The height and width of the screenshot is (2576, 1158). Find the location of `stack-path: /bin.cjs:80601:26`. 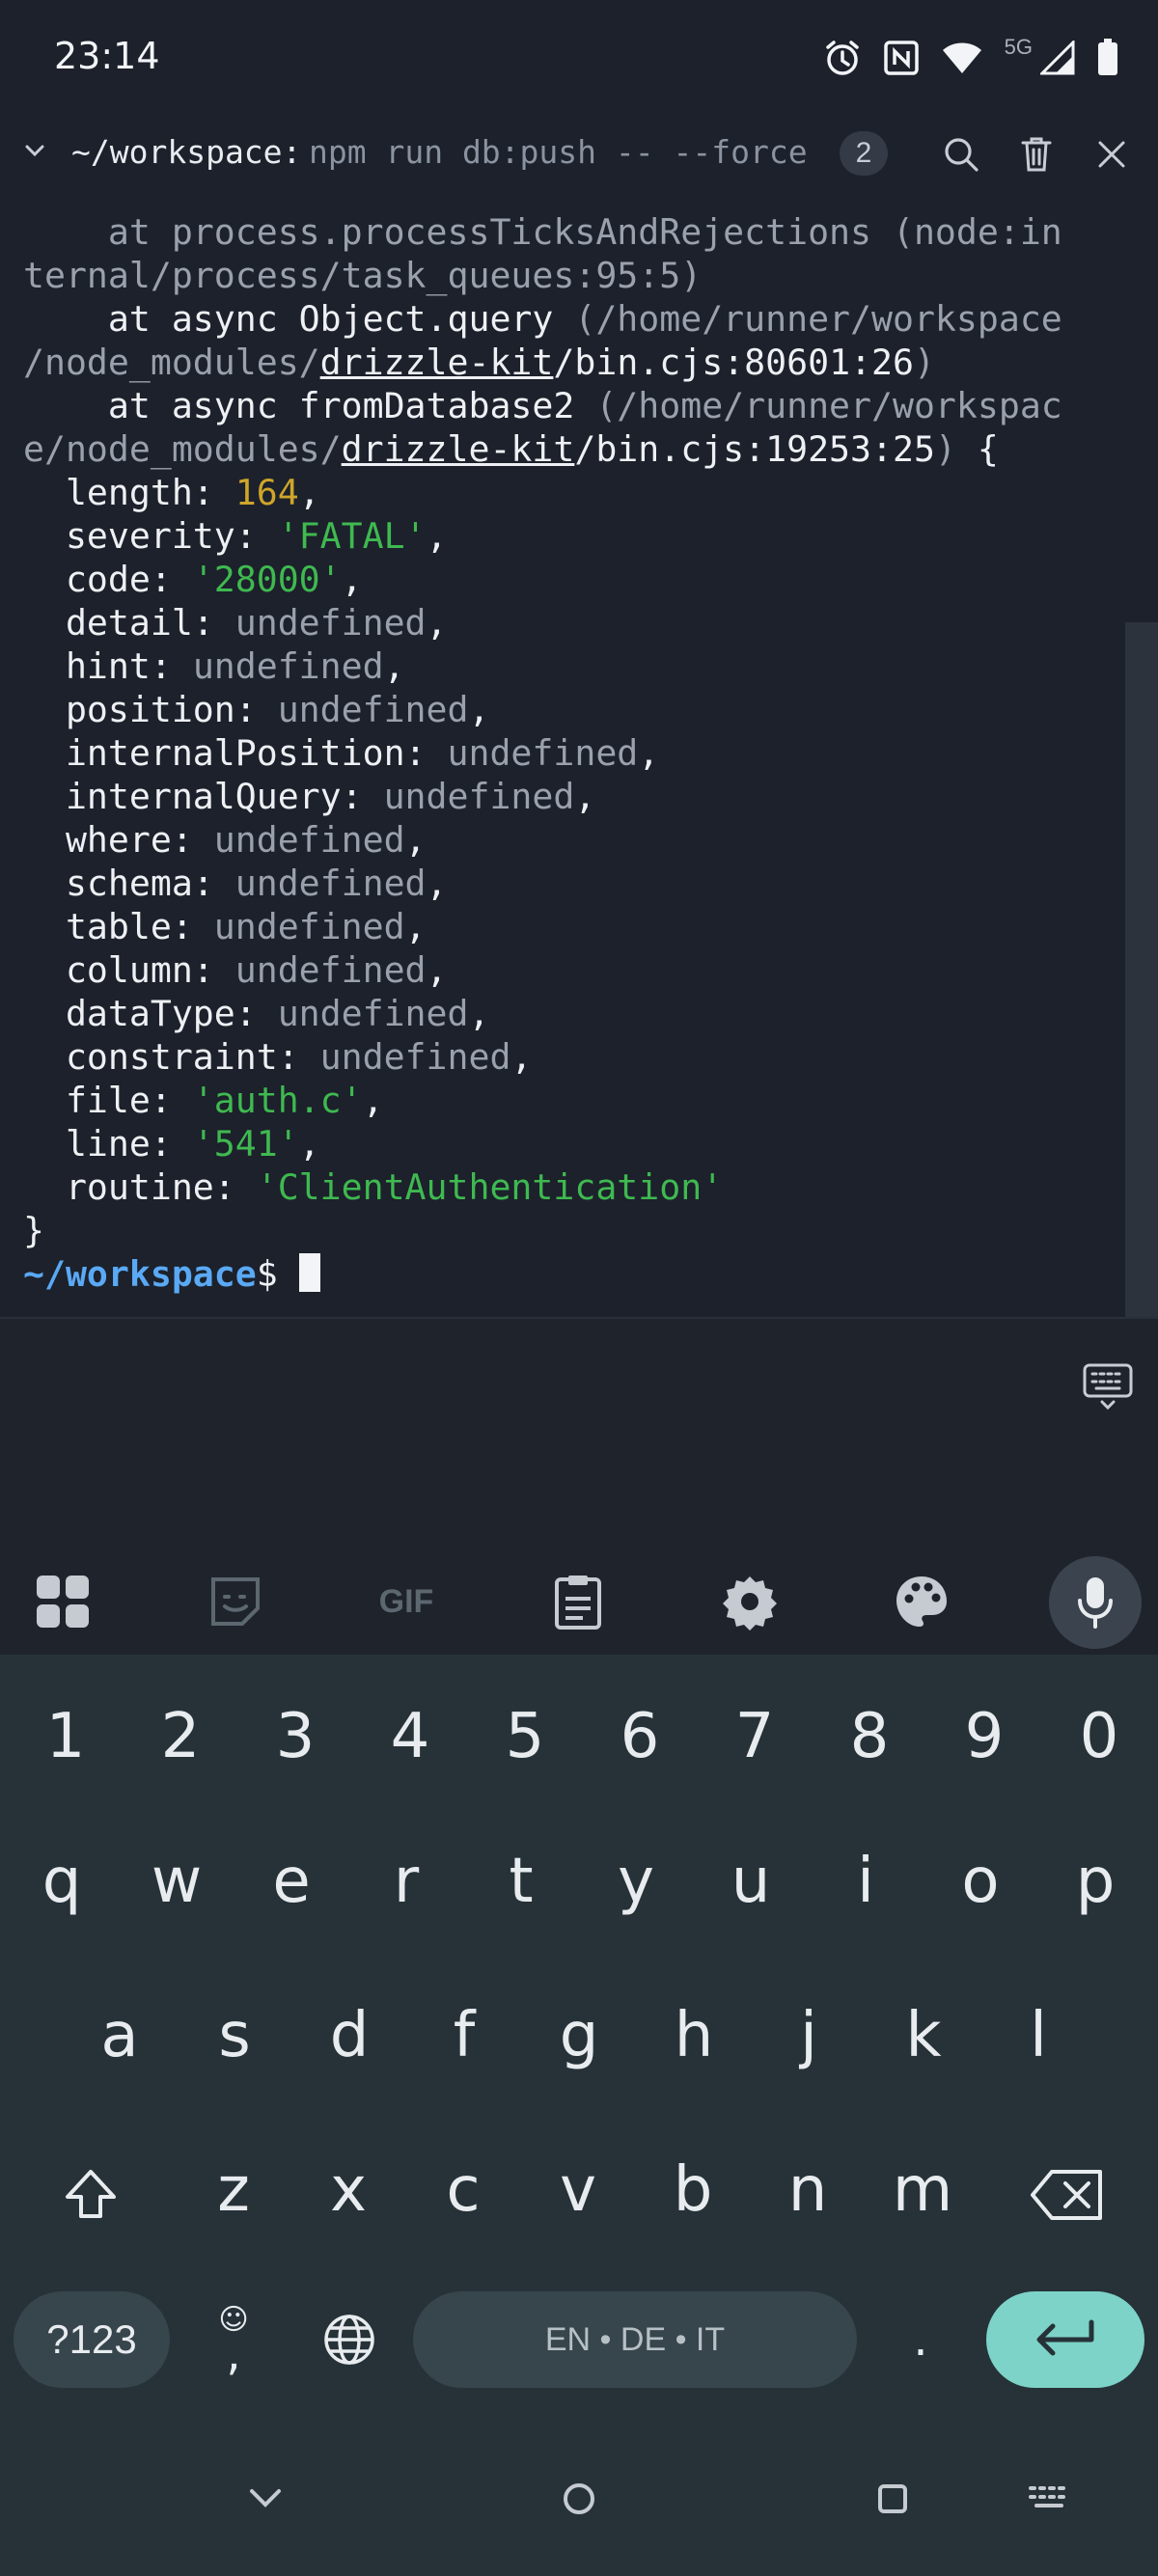

stack-path: /bin.cjs:80601:26 is located at coordinates (733, 362).